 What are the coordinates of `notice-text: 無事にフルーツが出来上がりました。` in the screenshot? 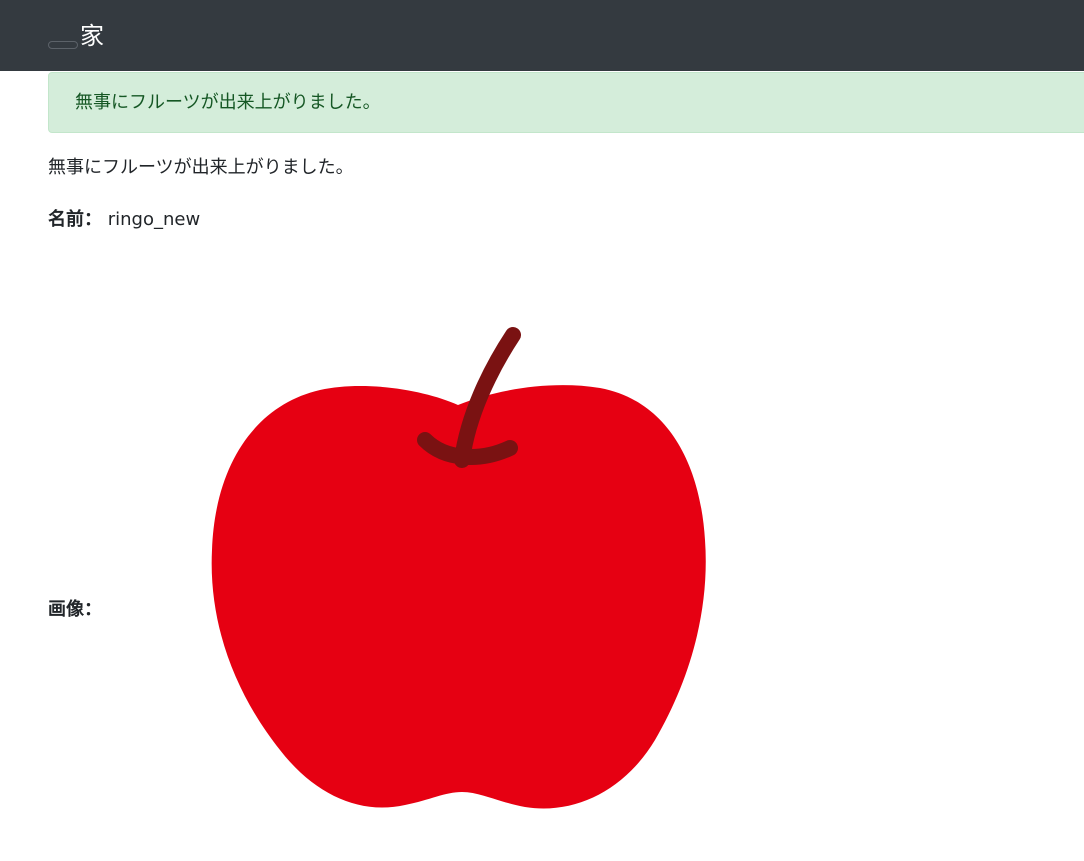 It's located at (201, 167).